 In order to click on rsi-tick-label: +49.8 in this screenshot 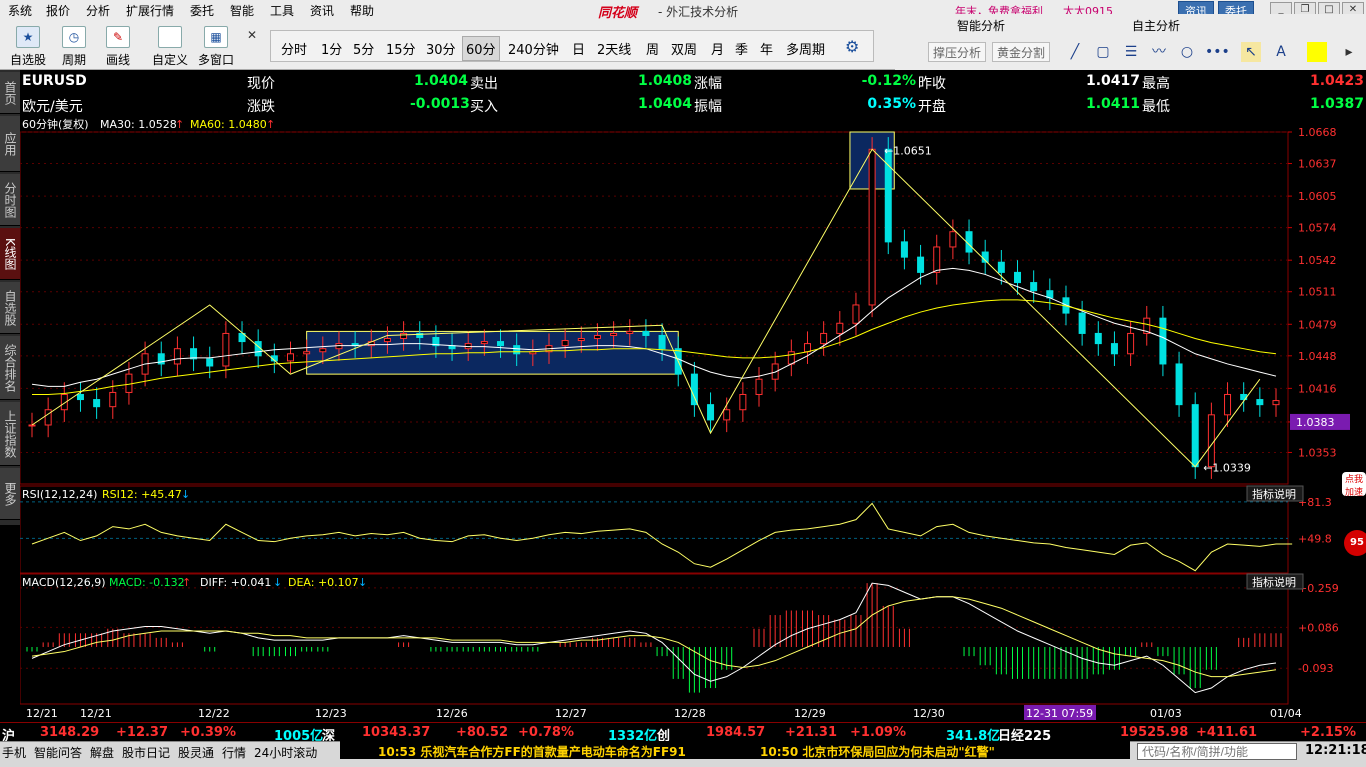, I will do `click(1315, 538)`.